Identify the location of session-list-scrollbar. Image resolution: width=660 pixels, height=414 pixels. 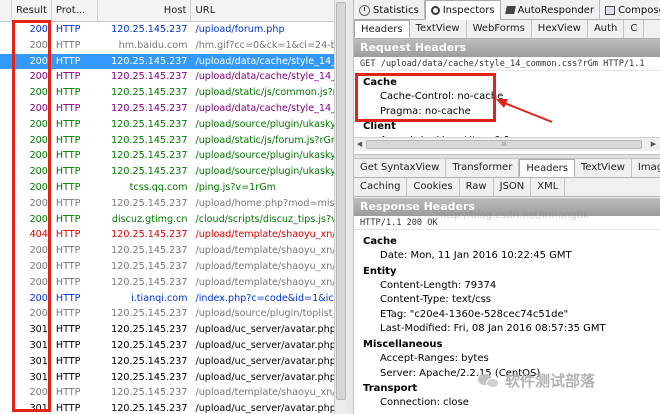
(340, 207).